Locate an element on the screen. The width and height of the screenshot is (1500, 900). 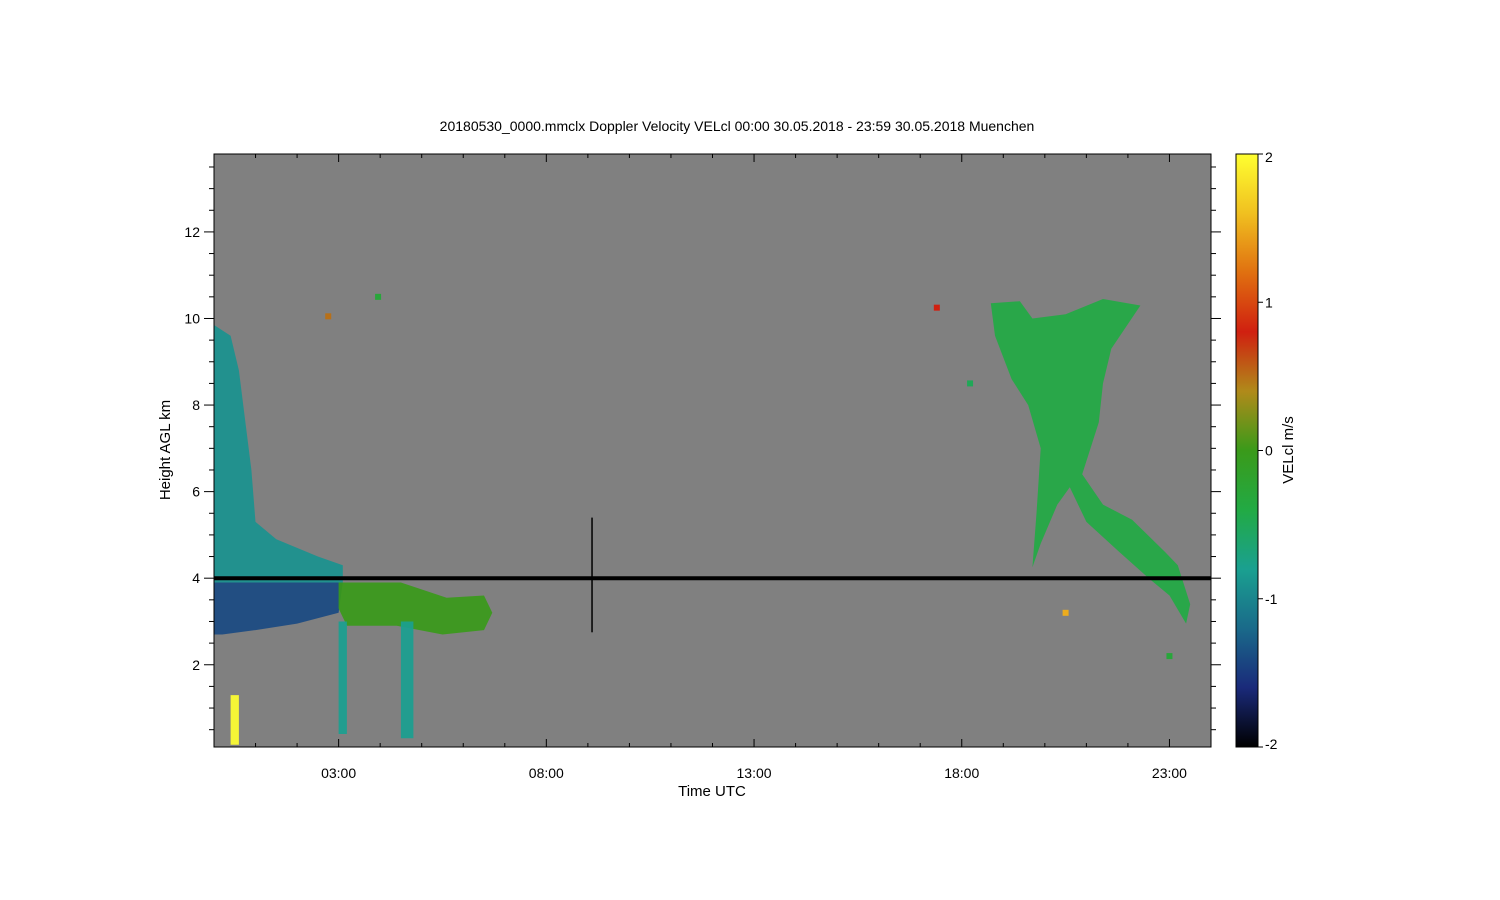
y-tick-label: 4 is located at coordinates (196, 578).